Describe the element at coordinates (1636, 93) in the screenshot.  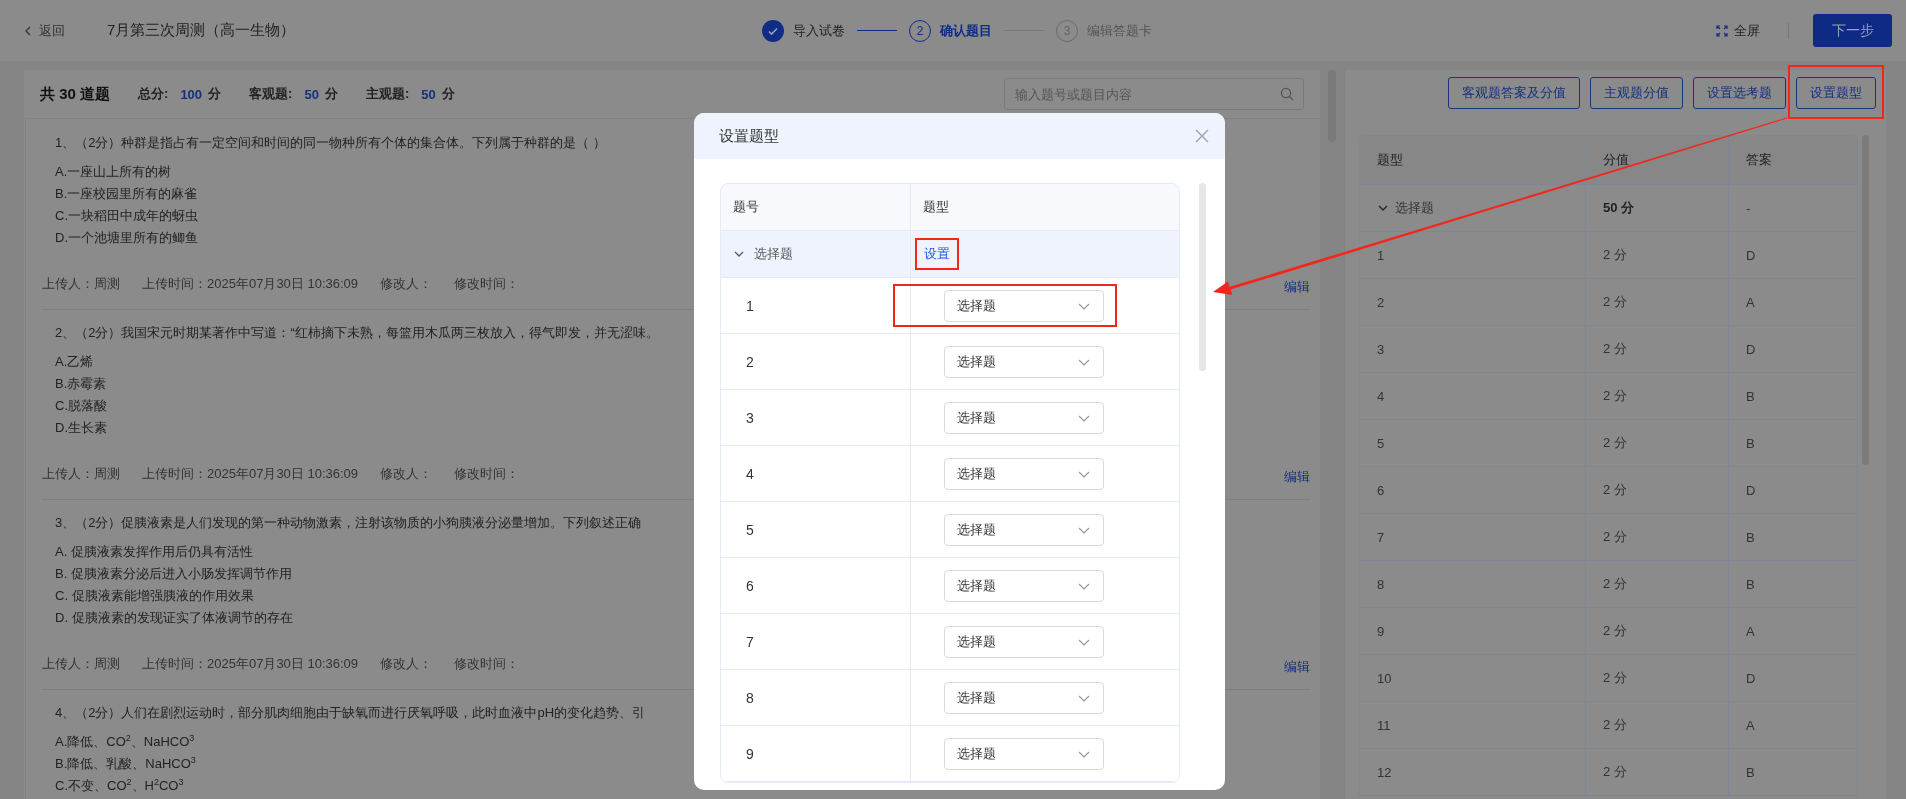
I see `toolbar-button: 主观题分值` at that location.